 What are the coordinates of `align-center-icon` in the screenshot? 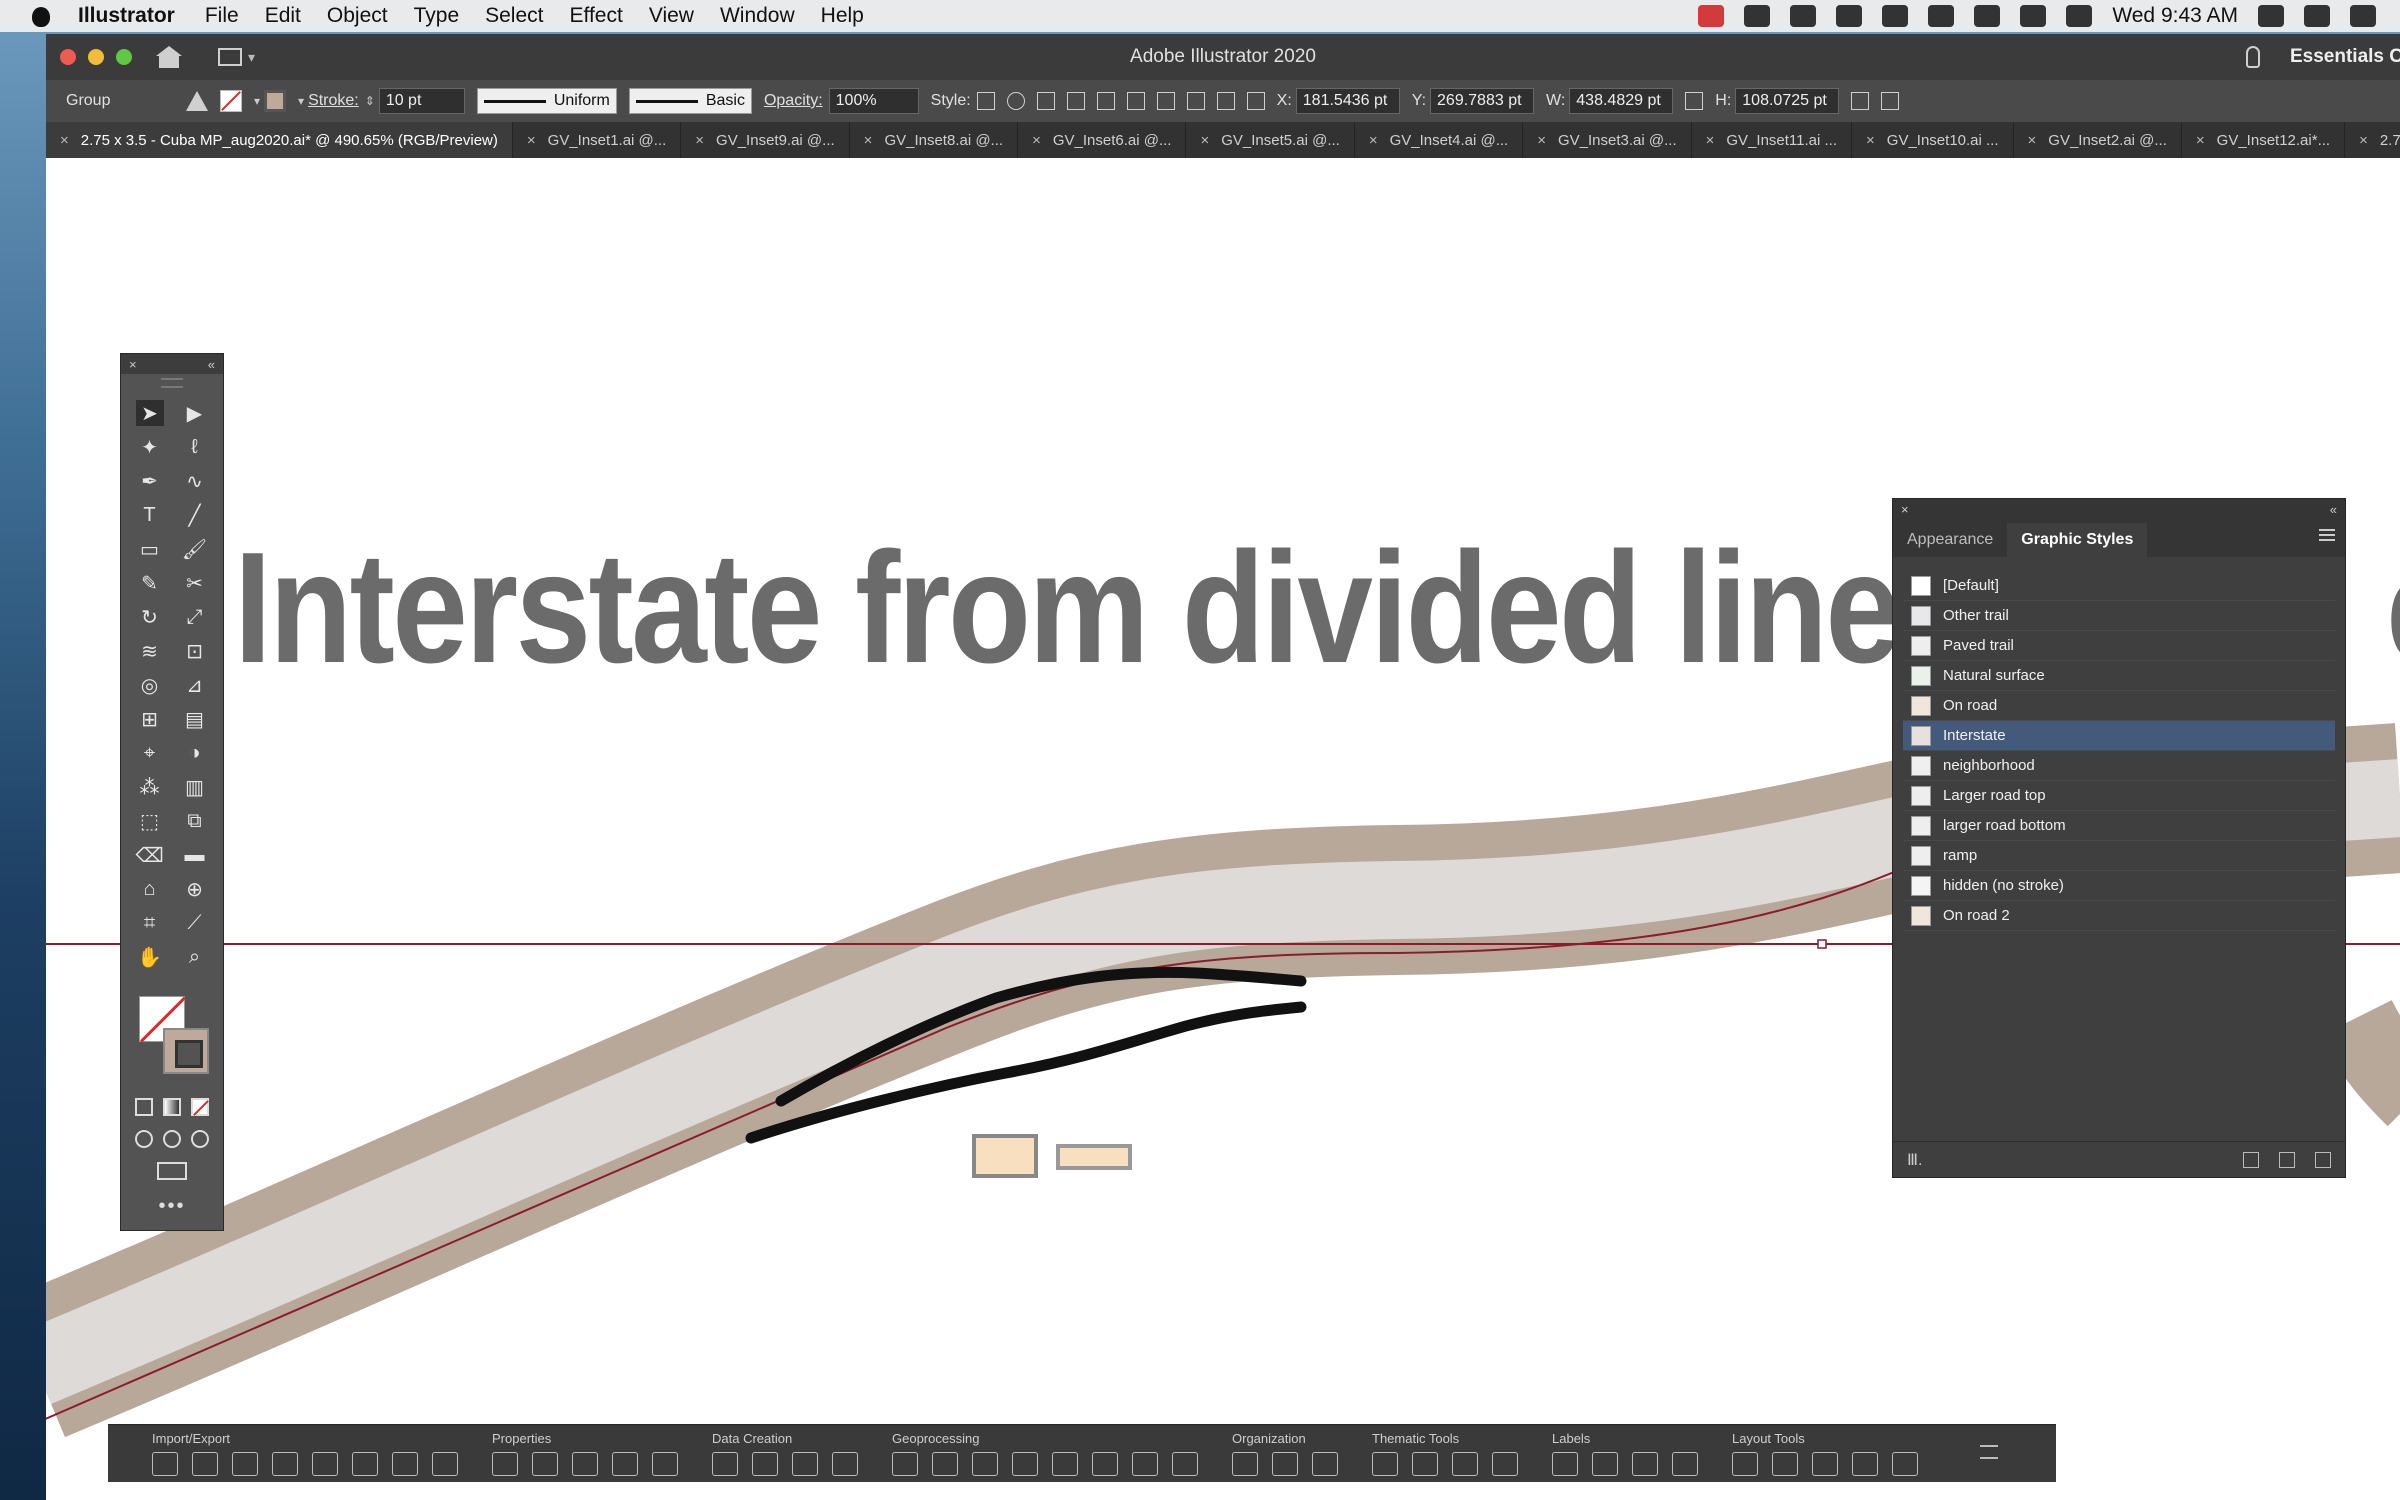 It's located at (1105, 101).